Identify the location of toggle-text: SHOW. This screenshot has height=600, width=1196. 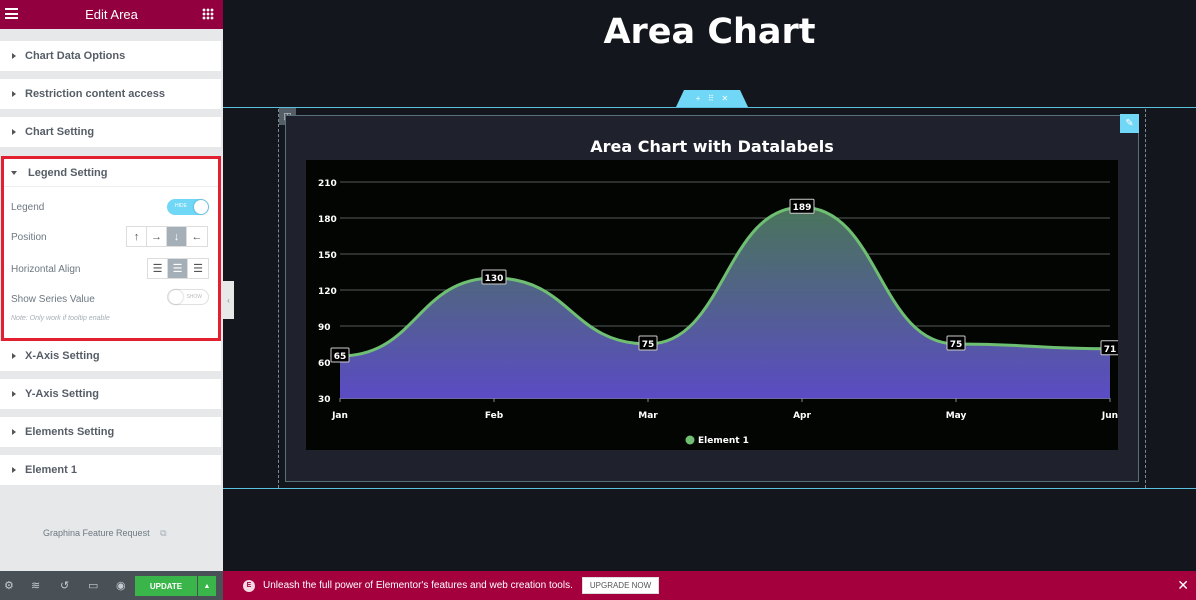
(194, 297).